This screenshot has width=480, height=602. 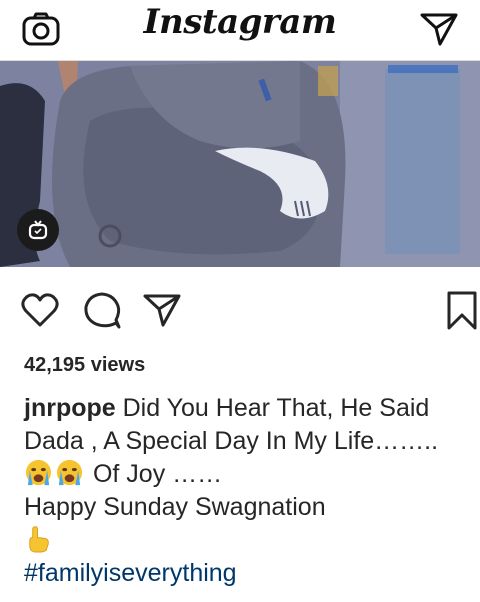 I want to click on pointing-hand-emoji-icon, so click(x=39, y=539).